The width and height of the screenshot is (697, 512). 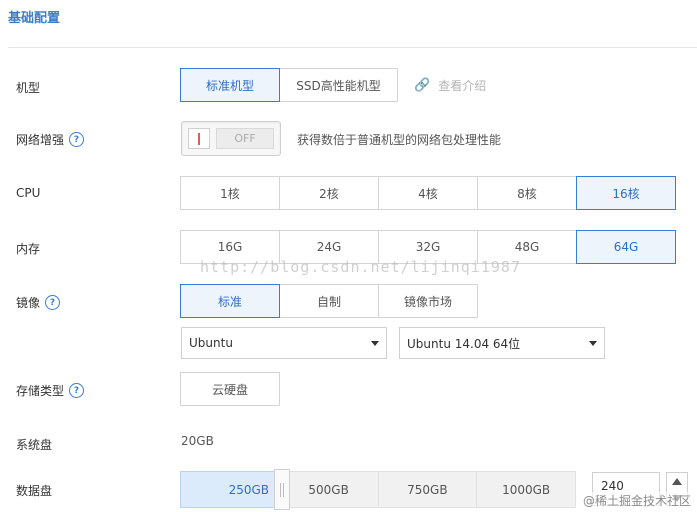 I want to click on slider-fill-label: 250GB, so click(x=248, y=489).